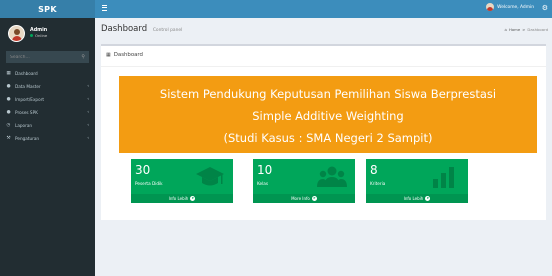 The width and height of the screenshot is (552, 276). Describe the element at coordinates (328, 138) in the screenshot. I see `banner-case-study: (Studi Kasus : SMA Negeri 2 Sampit)` at that location.